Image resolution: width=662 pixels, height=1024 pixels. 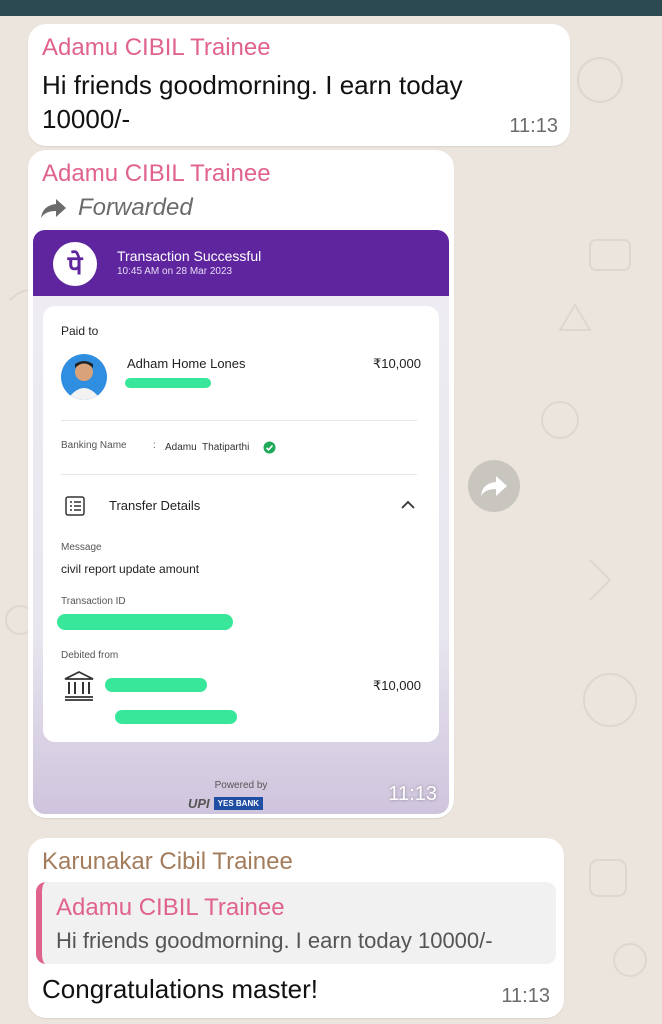 I want to click on avatar, so click(x=84, y=377).